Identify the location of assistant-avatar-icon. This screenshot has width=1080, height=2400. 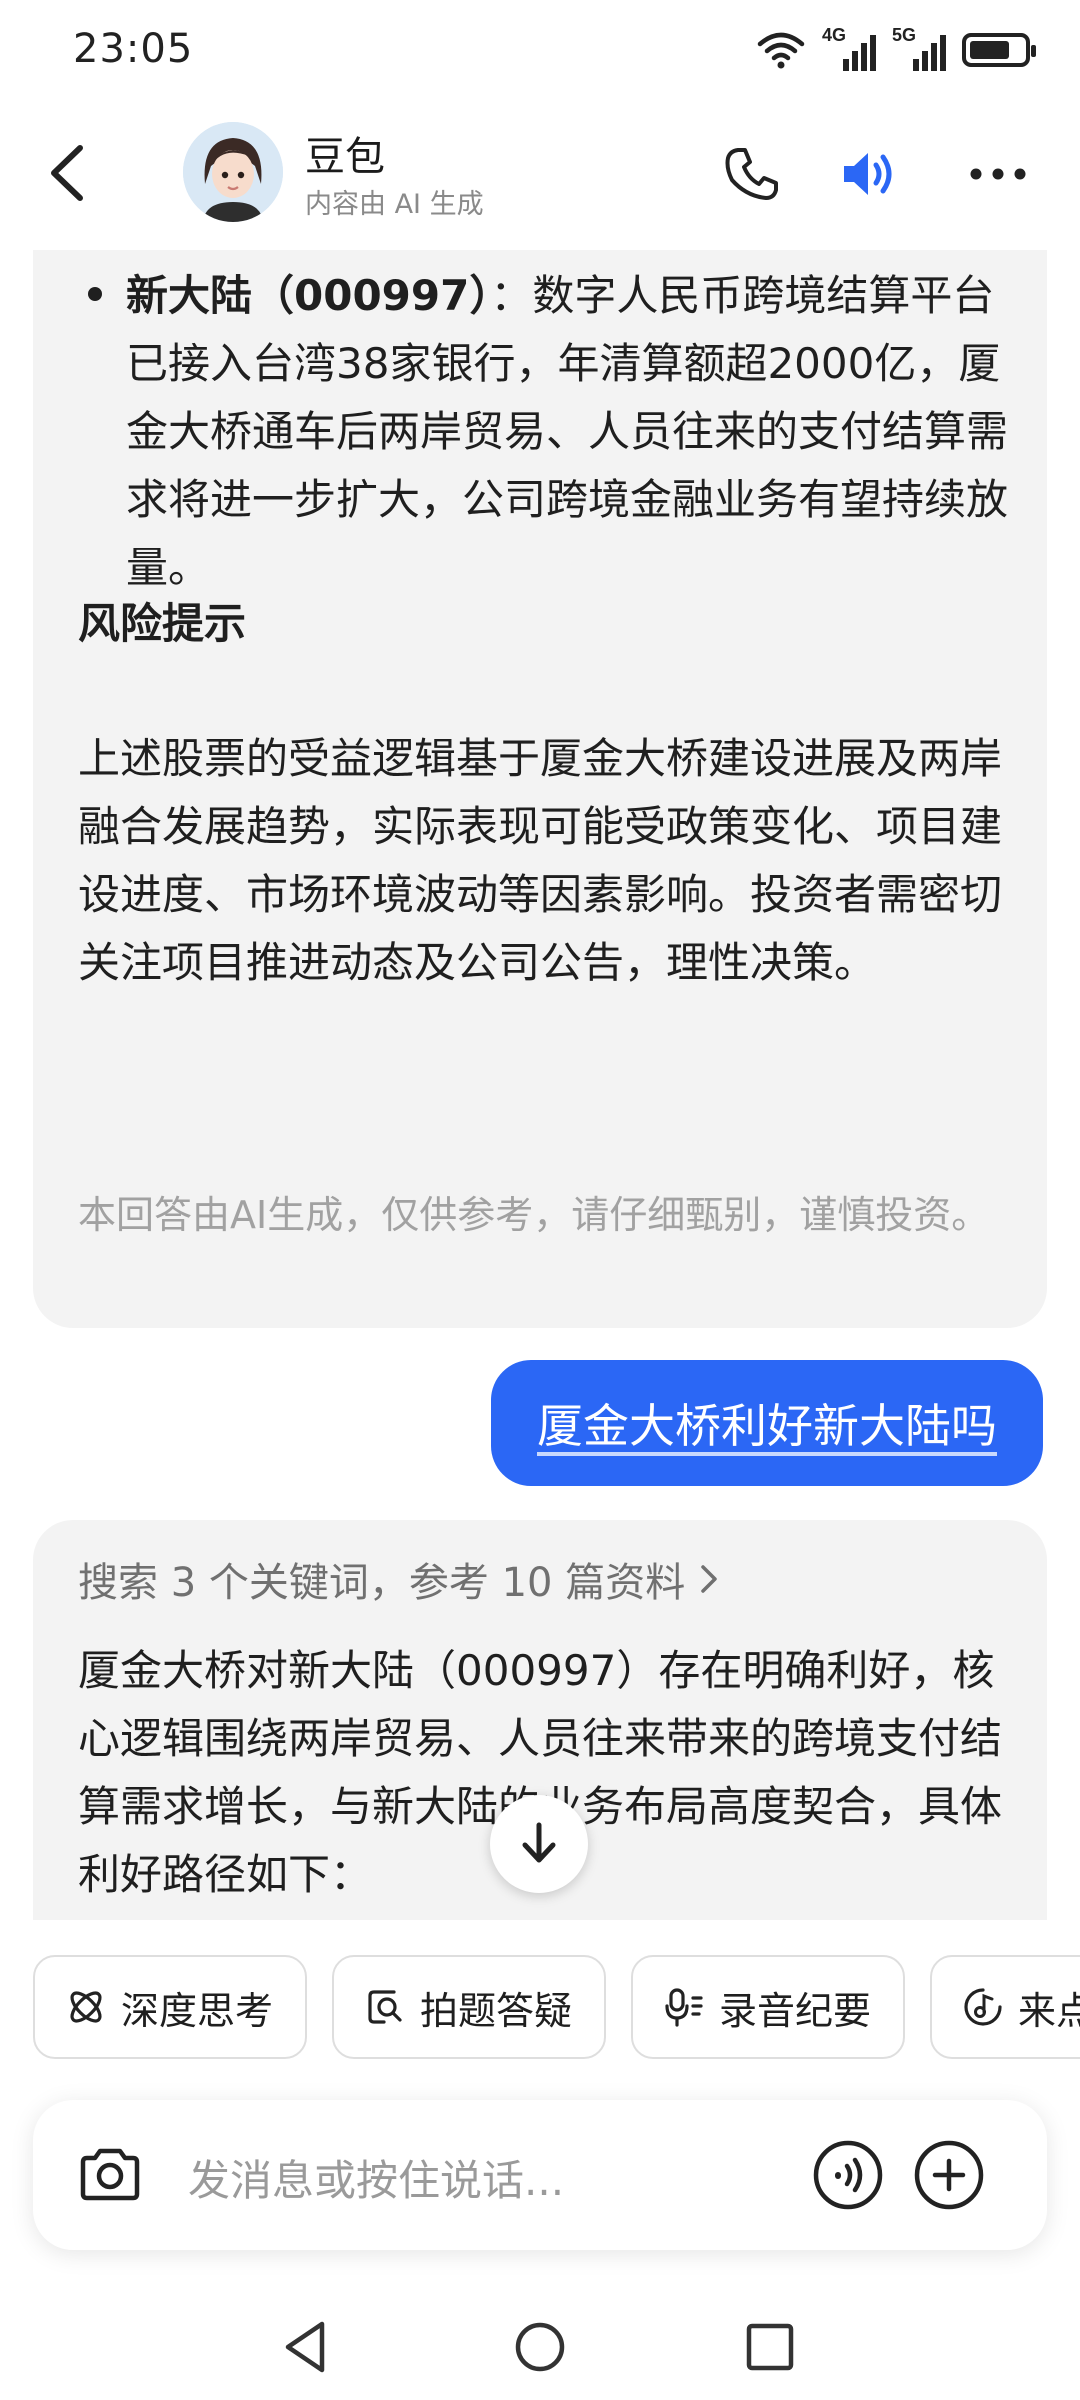
(233, 172).